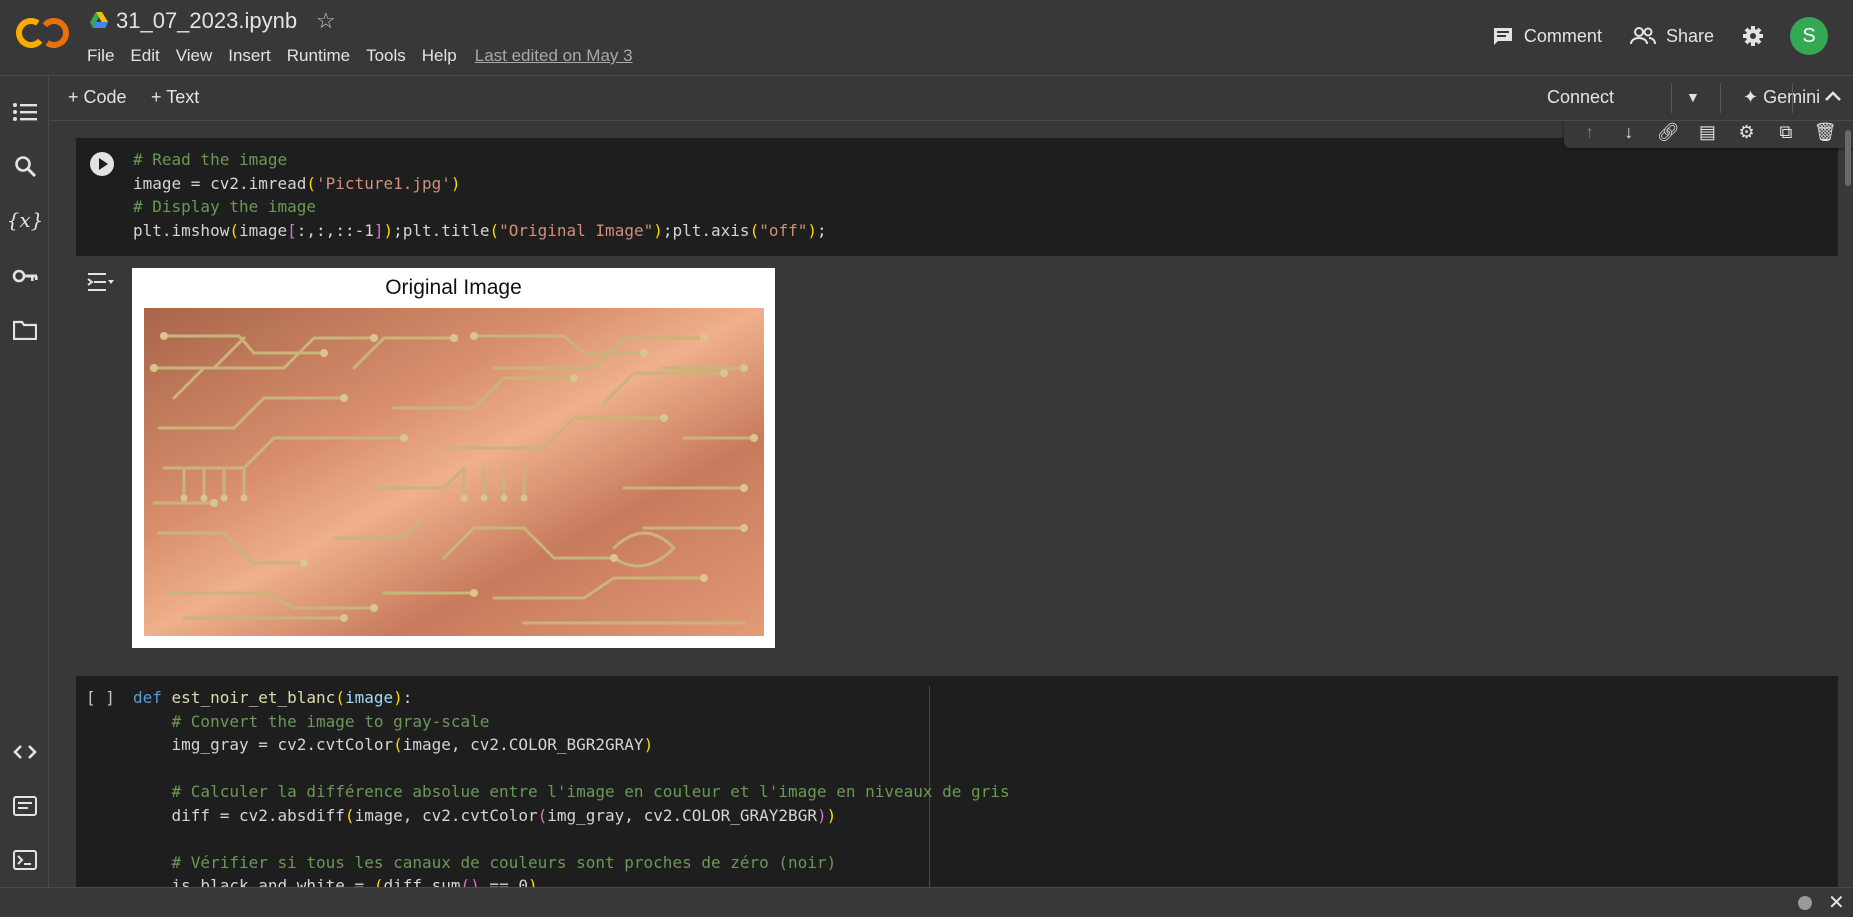 The width and height of the screenshot is (1853, 917). I want to click on code-line: # Convert the image to gray-scale, so click(311, 721).